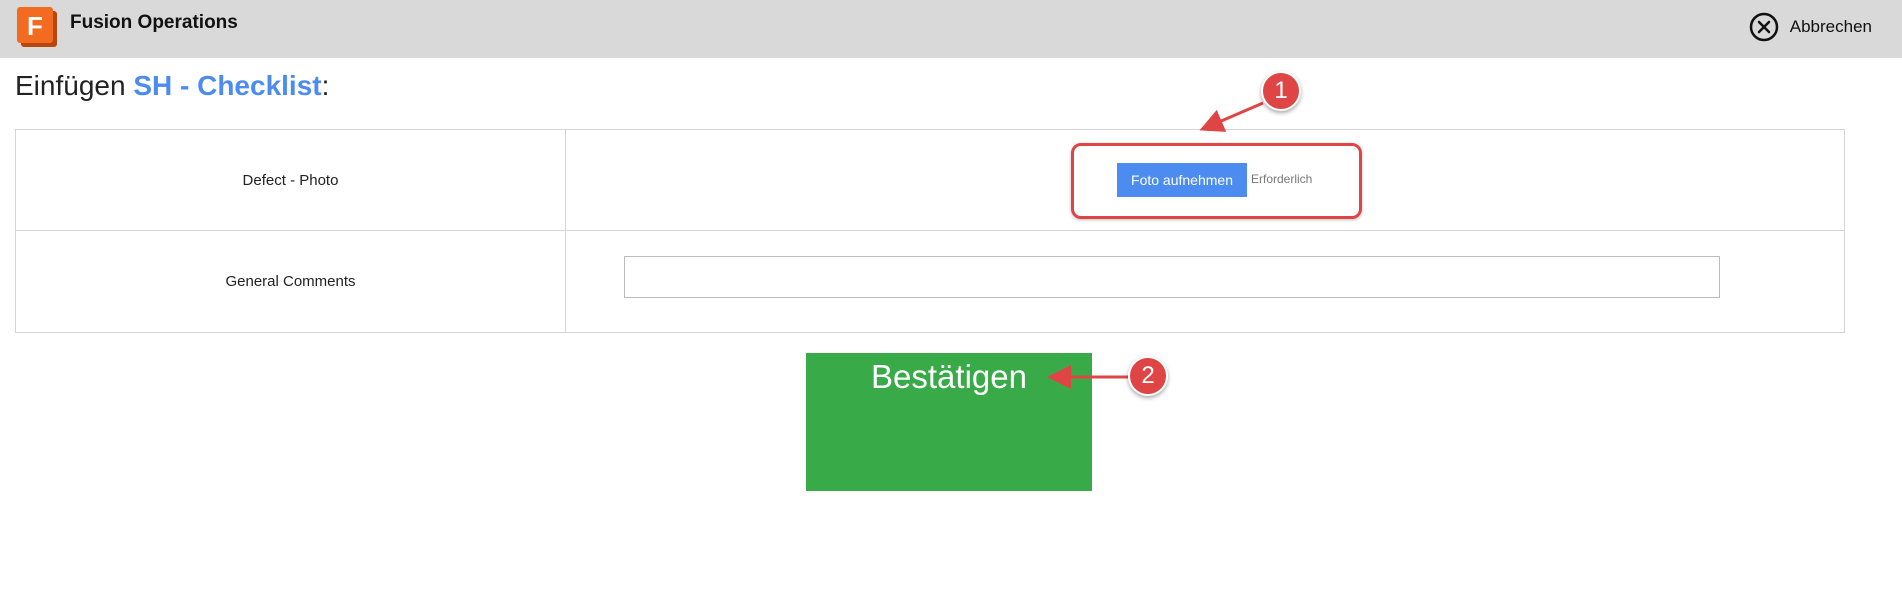  What do you see at coordinates (1830, 26) in the screenshot?
I see `cancel-label: Abbrechen` at bounding box center [1830, 26].